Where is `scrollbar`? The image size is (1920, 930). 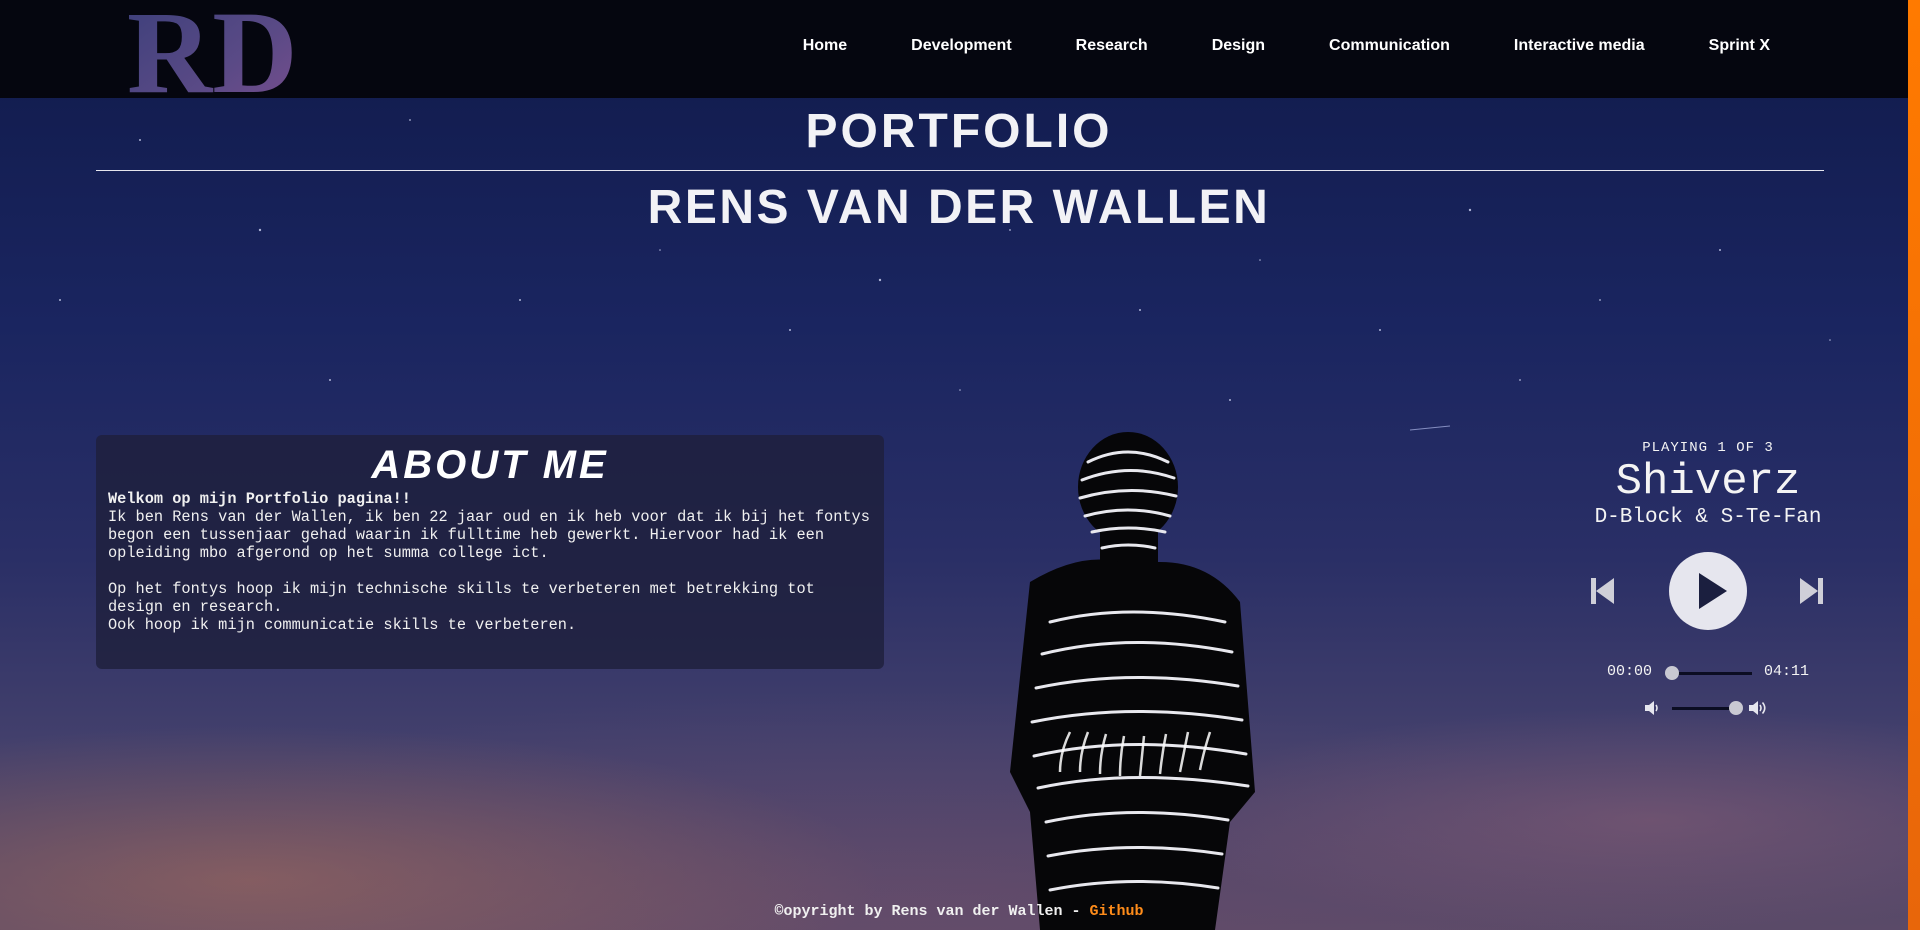
scrollbar is located at coordinates (1914, 465).